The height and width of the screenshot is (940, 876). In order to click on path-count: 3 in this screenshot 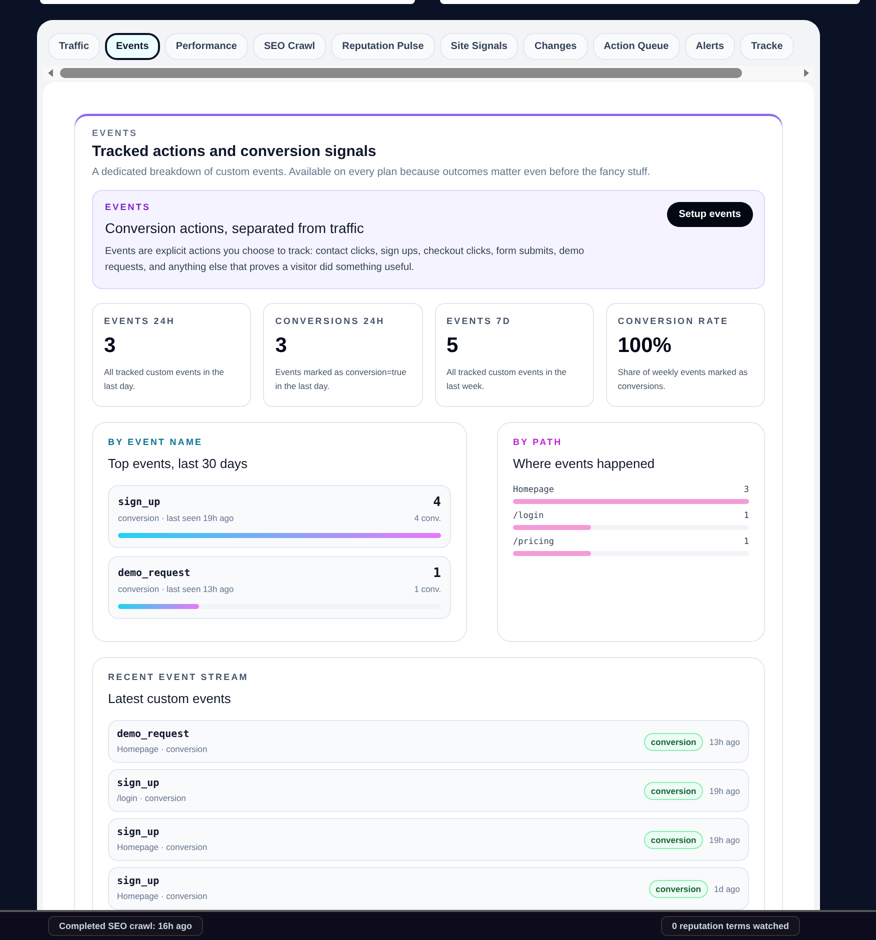, I will do `click(746, 490)`.